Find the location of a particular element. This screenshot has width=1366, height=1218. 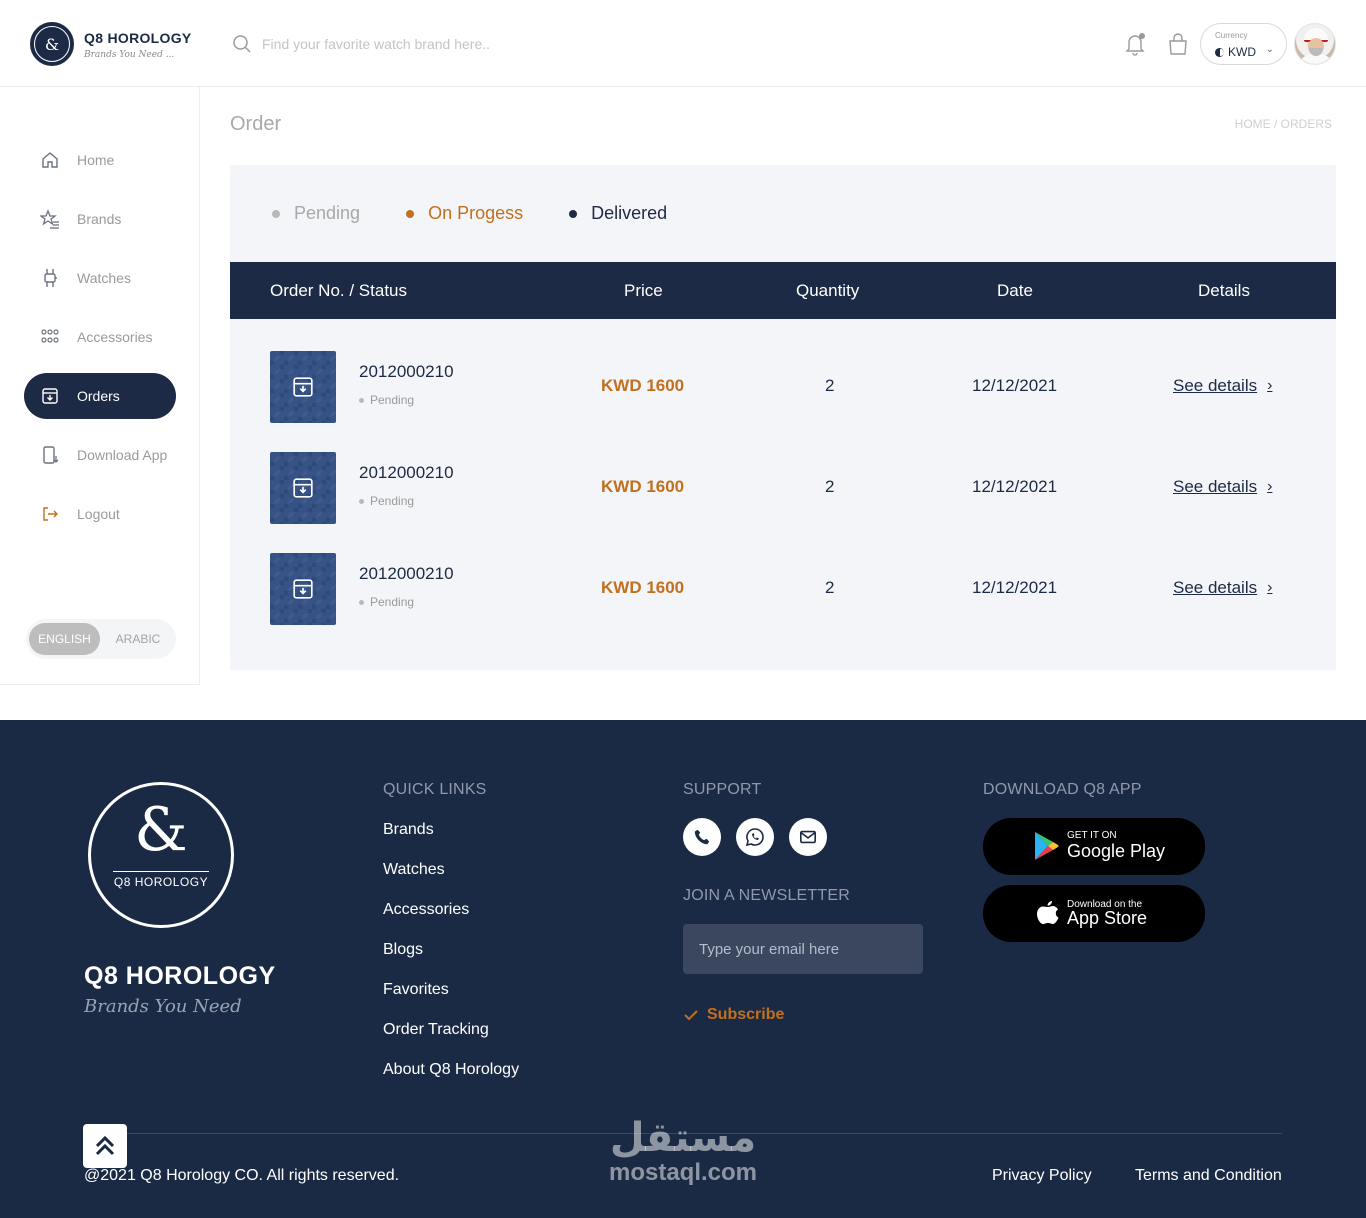

sidebar-item-download-app: Download App is located at coordinates (100, 455).